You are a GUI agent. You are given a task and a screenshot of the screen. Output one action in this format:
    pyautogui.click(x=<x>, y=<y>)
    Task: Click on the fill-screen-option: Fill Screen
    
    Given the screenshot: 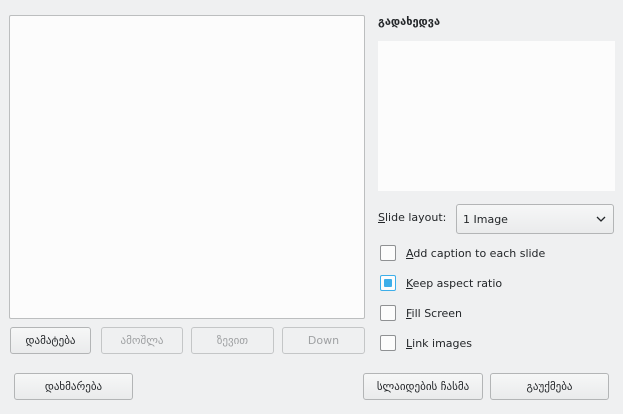 What is the action you would take?
    pyautogui.click(x=421, y=313)
    